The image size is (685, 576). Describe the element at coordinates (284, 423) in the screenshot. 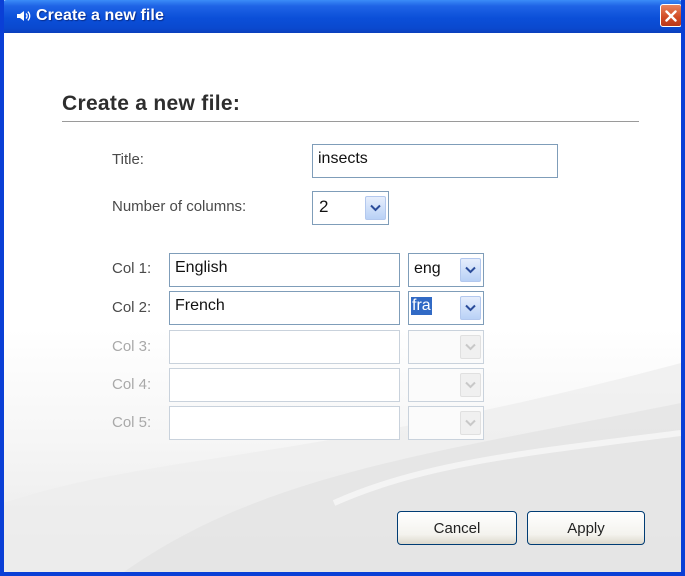

I see `col-5-name-input` at that location.